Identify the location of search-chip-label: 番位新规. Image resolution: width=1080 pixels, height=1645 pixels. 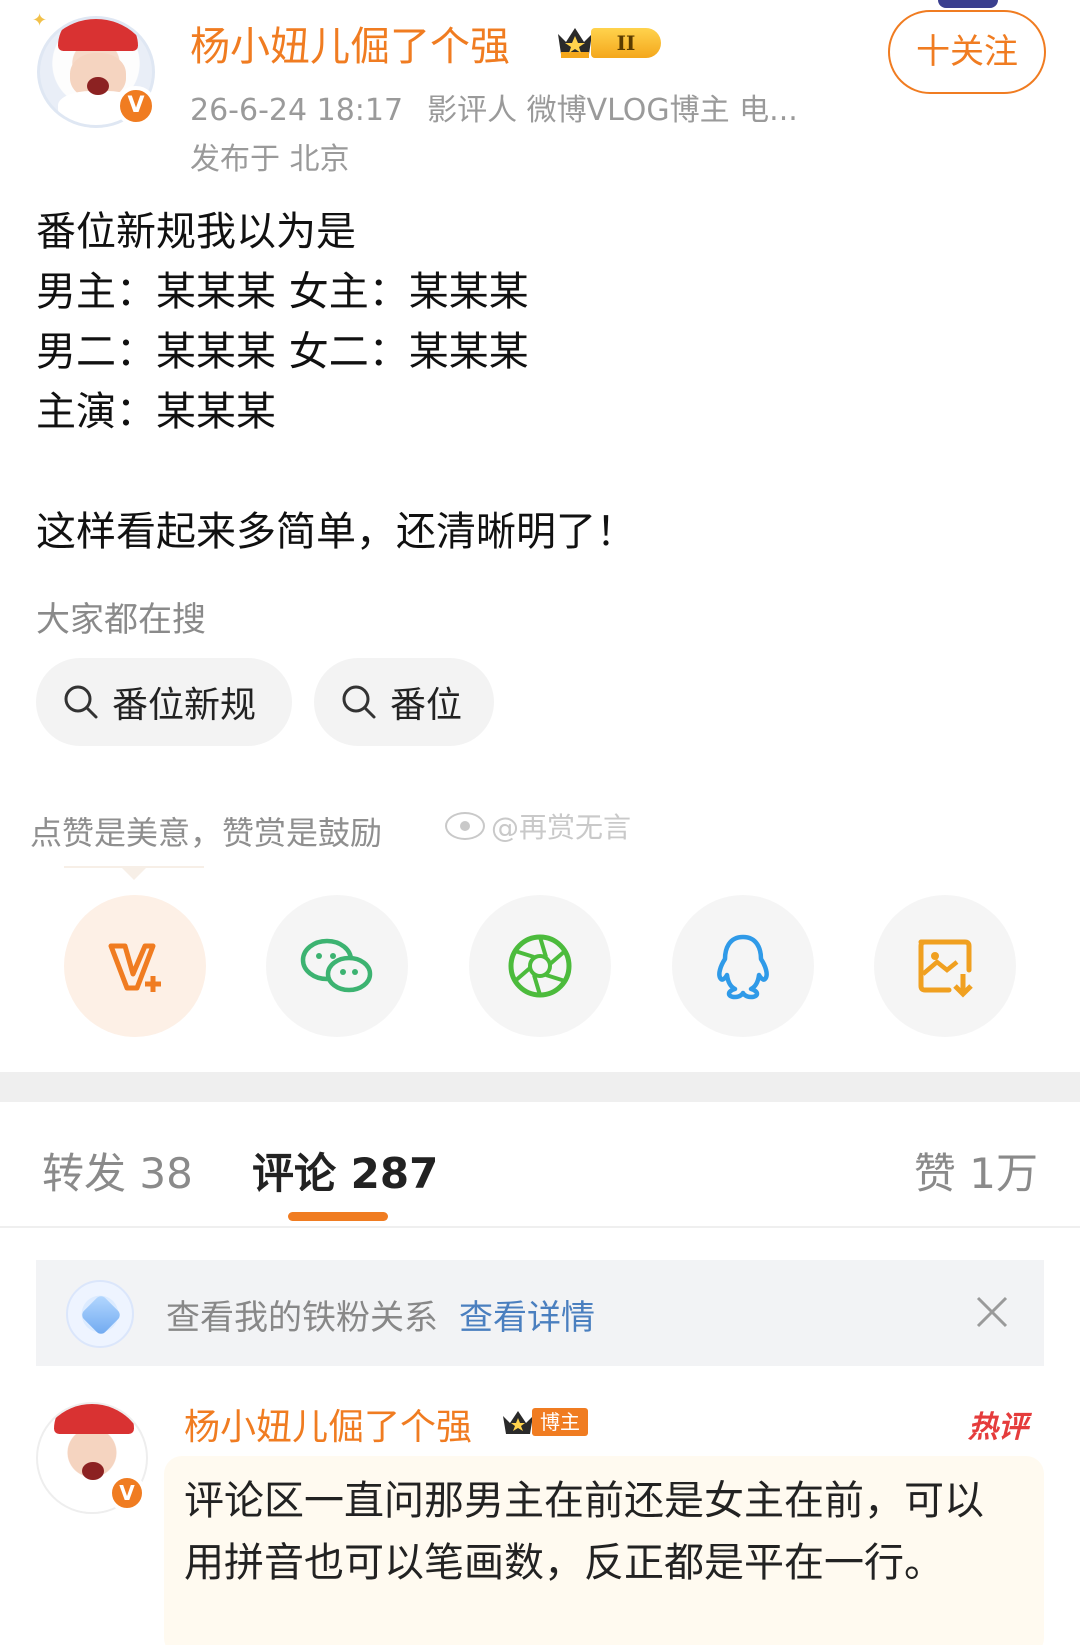
(184, 705).